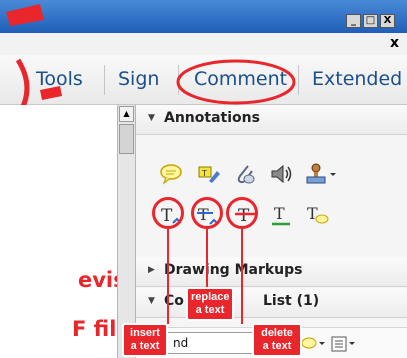 This screenshot has height=358, width=407. I want to click on sticky-note-icon, so click(171, 174).